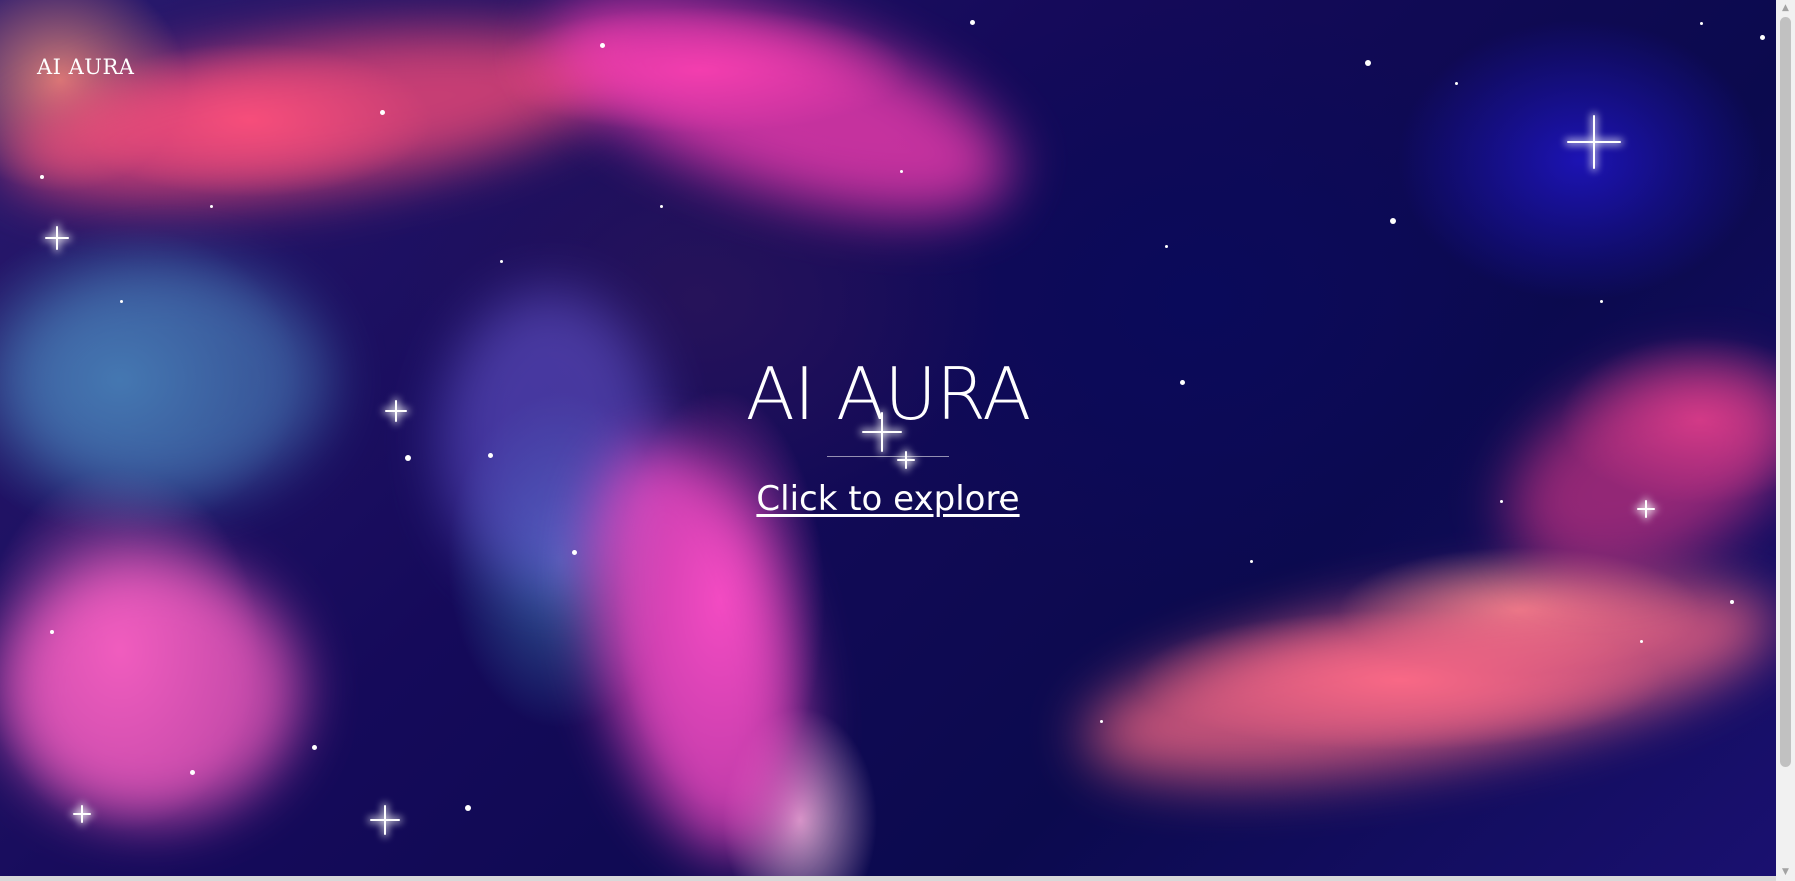  Describe the element at coordinates (1785, 8) in the screenshot. I see `scroll-up-icon: ▲` at that location.